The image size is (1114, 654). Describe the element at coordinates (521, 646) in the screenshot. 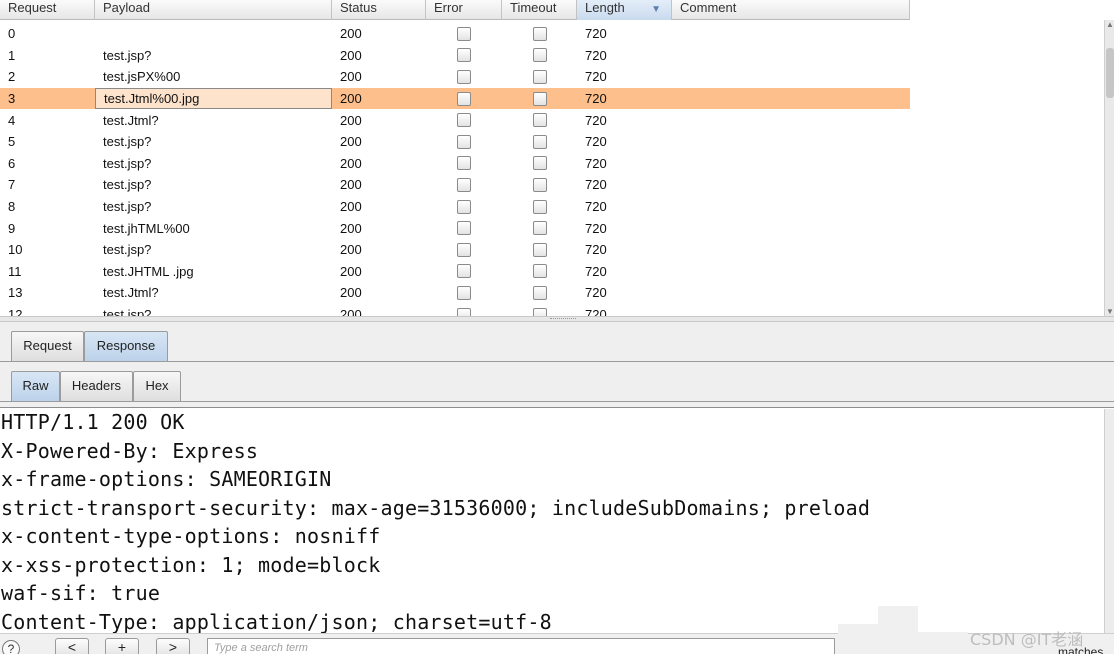

I see `search-input` at that location.